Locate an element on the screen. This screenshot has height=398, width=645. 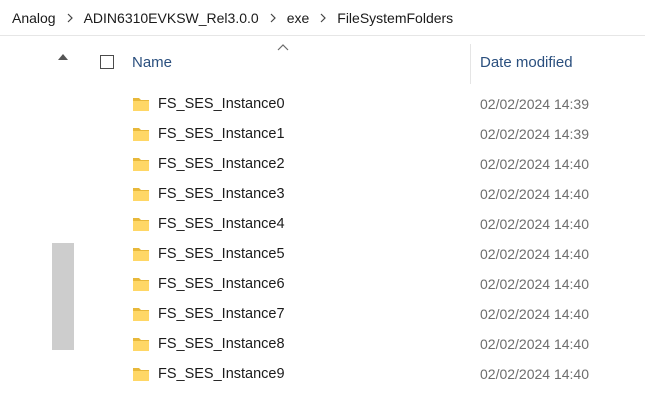
file-name: FS_SES_Instance0 is located at coordinates (221, 104).